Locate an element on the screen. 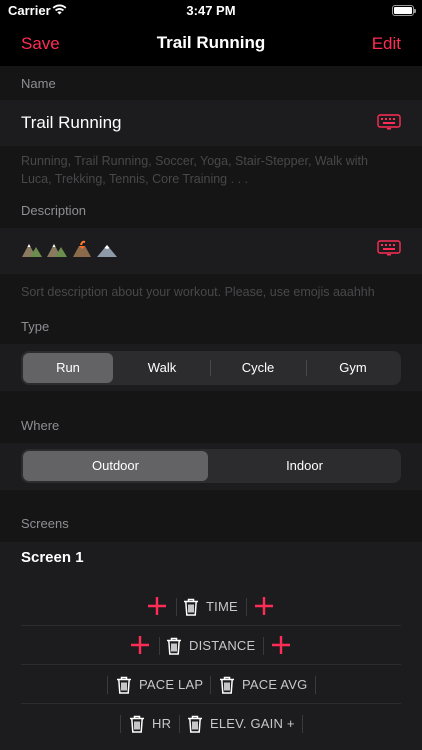 This screenshot has width=422, height=750. field-label: TIME is located at coordinates (222, 606).